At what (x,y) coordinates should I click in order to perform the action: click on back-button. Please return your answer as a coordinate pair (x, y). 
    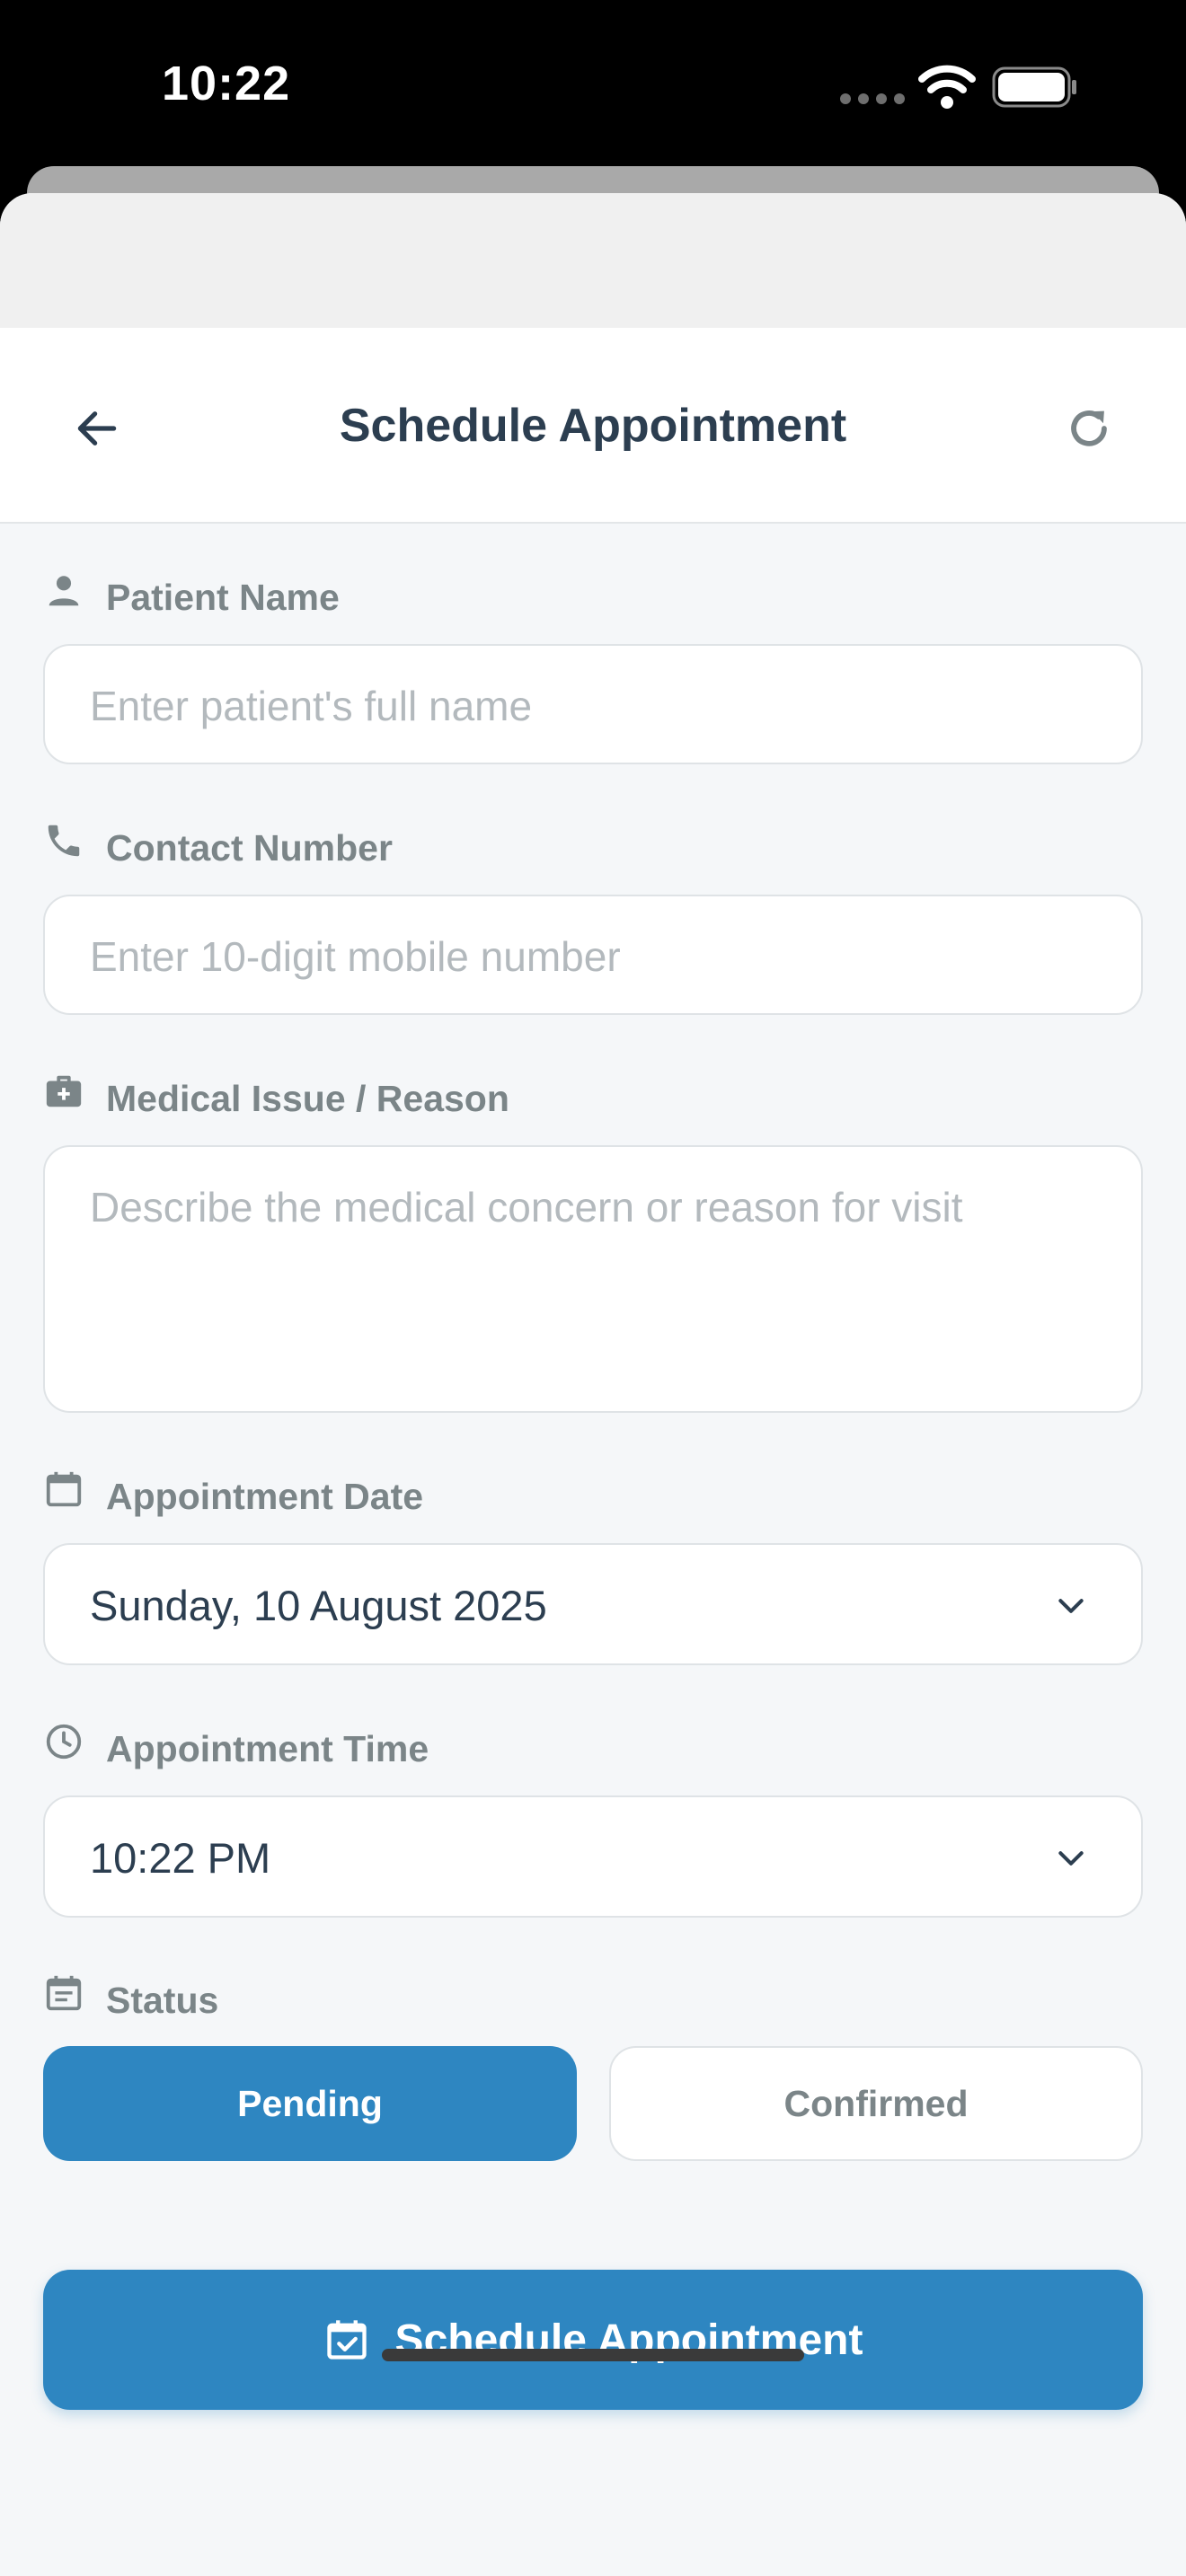
    Looking at the image, I should click on (97, 428).